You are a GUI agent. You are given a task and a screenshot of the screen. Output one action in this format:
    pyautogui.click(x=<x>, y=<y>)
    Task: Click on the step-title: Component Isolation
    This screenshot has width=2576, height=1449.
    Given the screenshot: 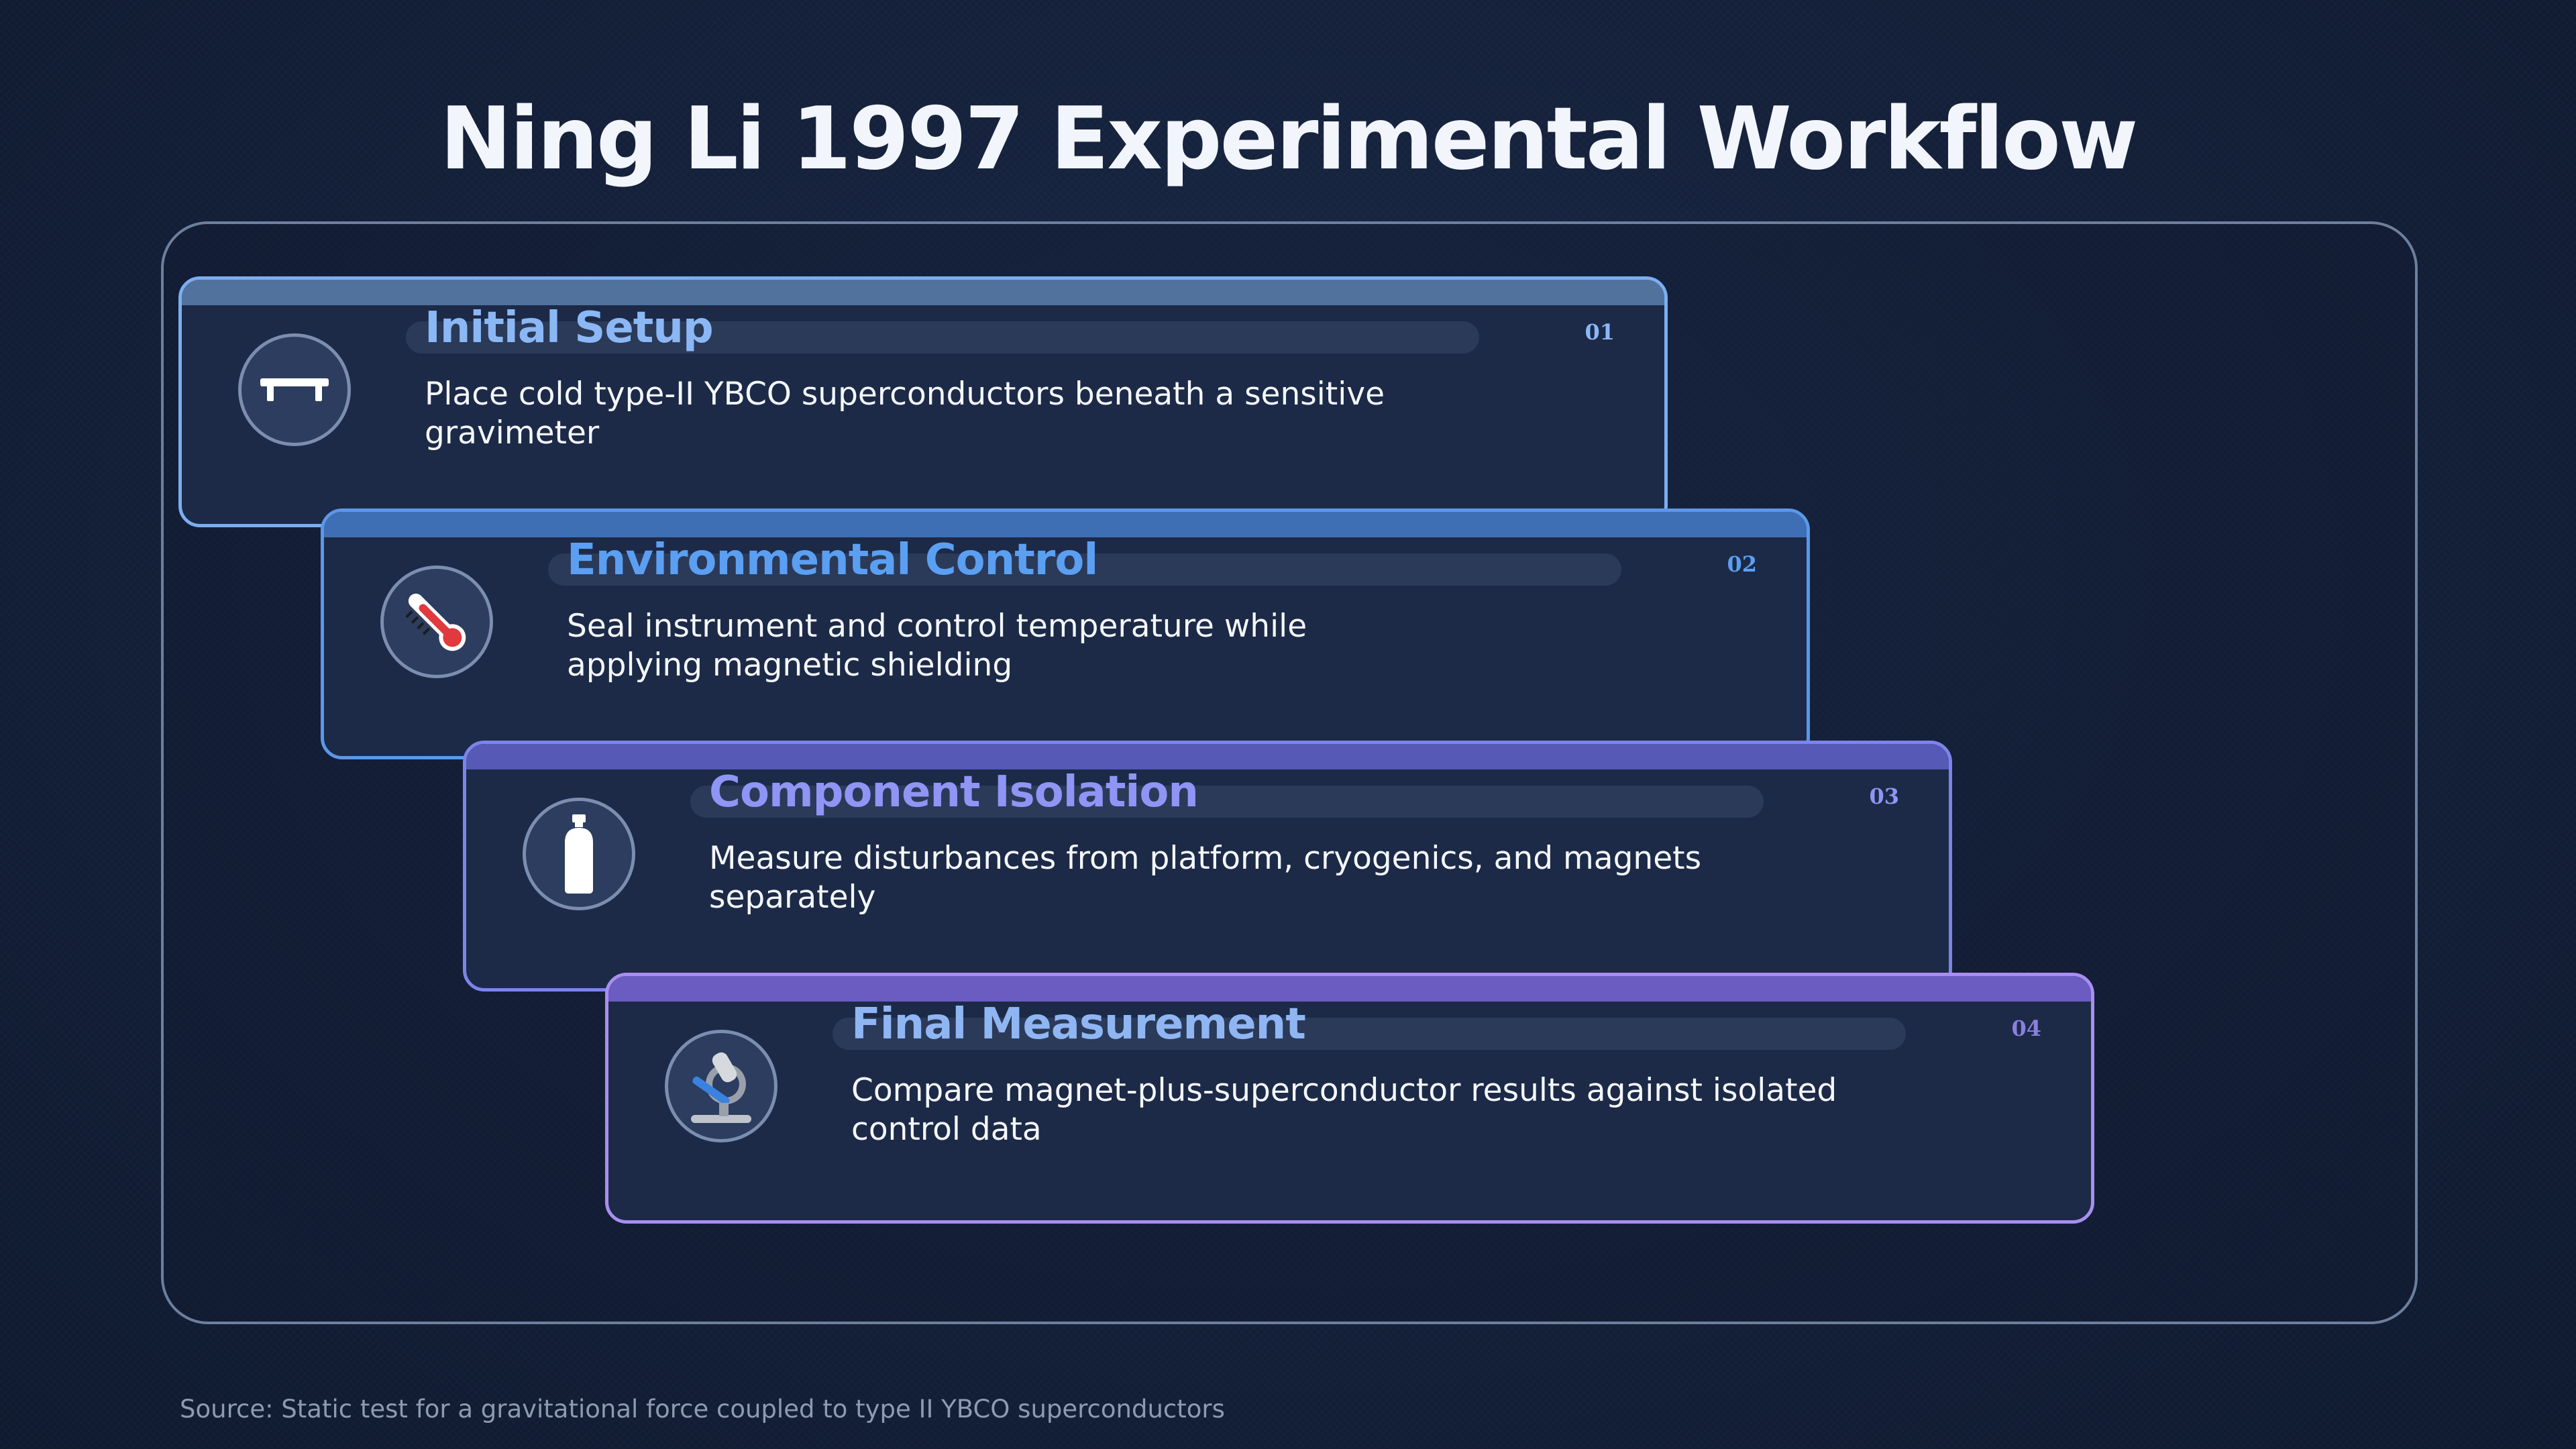 What is the action you would take?
    pyautogui.click(x=954, y=792)
    